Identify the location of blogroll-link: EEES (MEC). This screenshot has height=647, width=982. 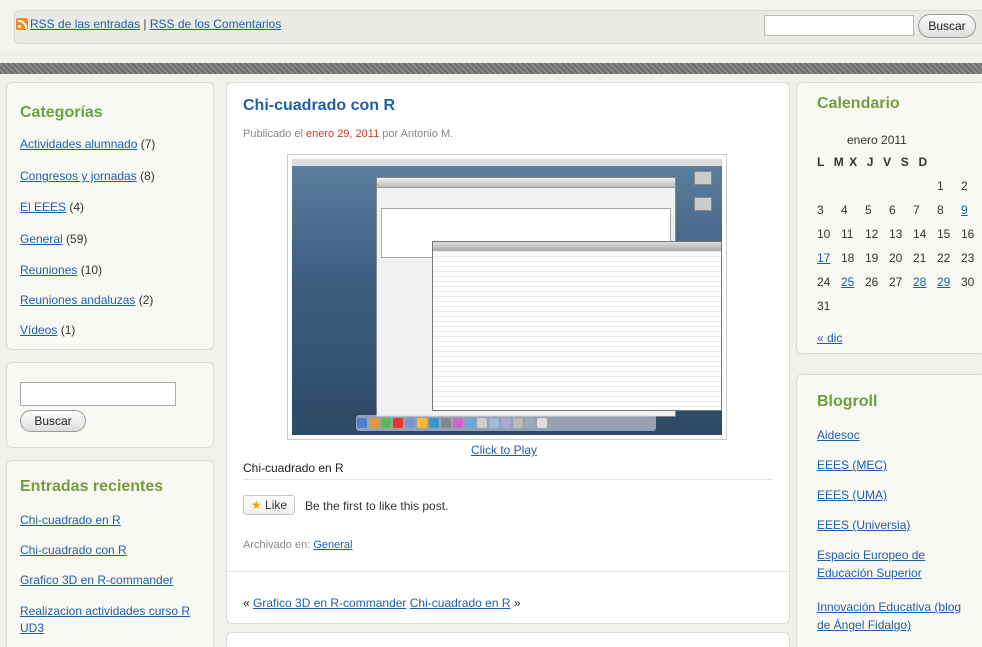
(897, 465).